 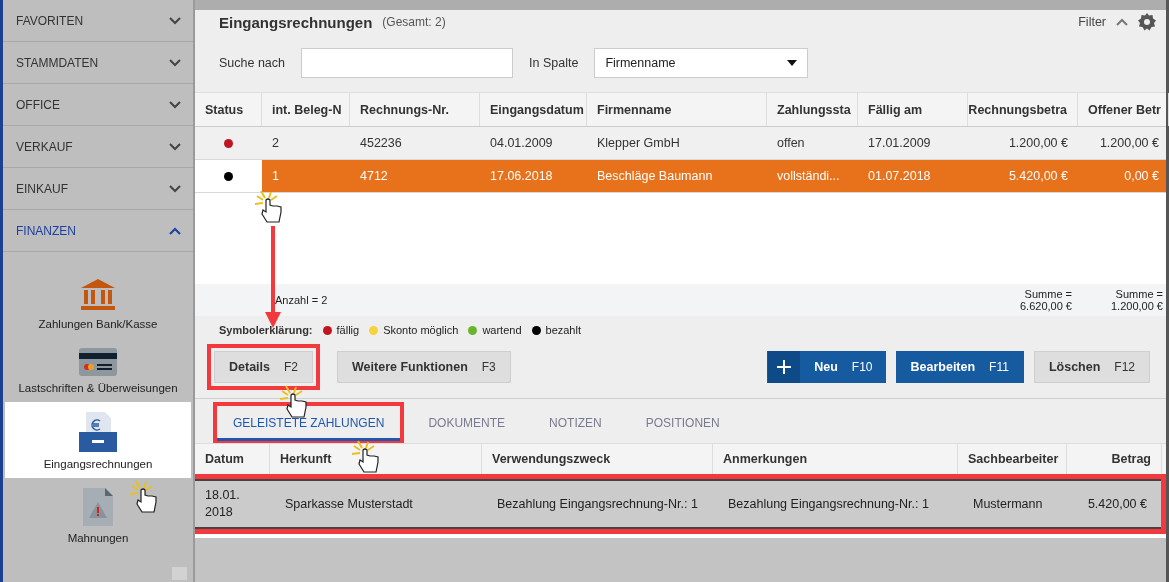 What do you see at coordinates (232, 459) in the screenshot?
I see `column-header: Datum` at bounding box center [232, 459].